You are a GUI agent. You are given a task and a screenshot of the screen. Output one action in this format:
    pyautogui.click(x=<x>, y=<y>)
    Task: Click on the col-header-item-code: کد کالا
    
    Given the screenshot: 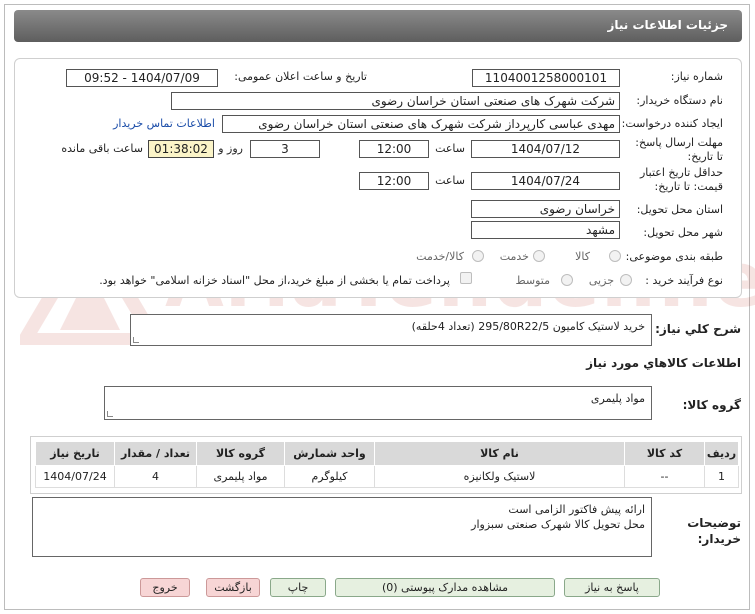 What is the action you would take?
    pyautogui.click(x=664, y=453)
    